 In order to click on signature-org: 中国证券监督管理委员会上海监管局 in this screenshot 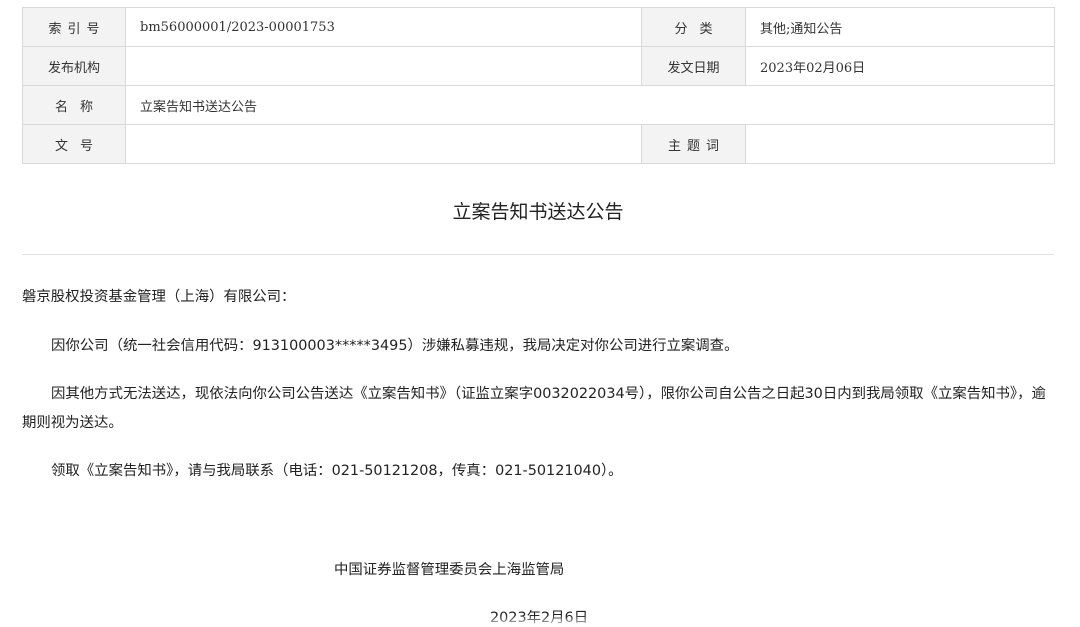, I will do `click(449, 570)`.